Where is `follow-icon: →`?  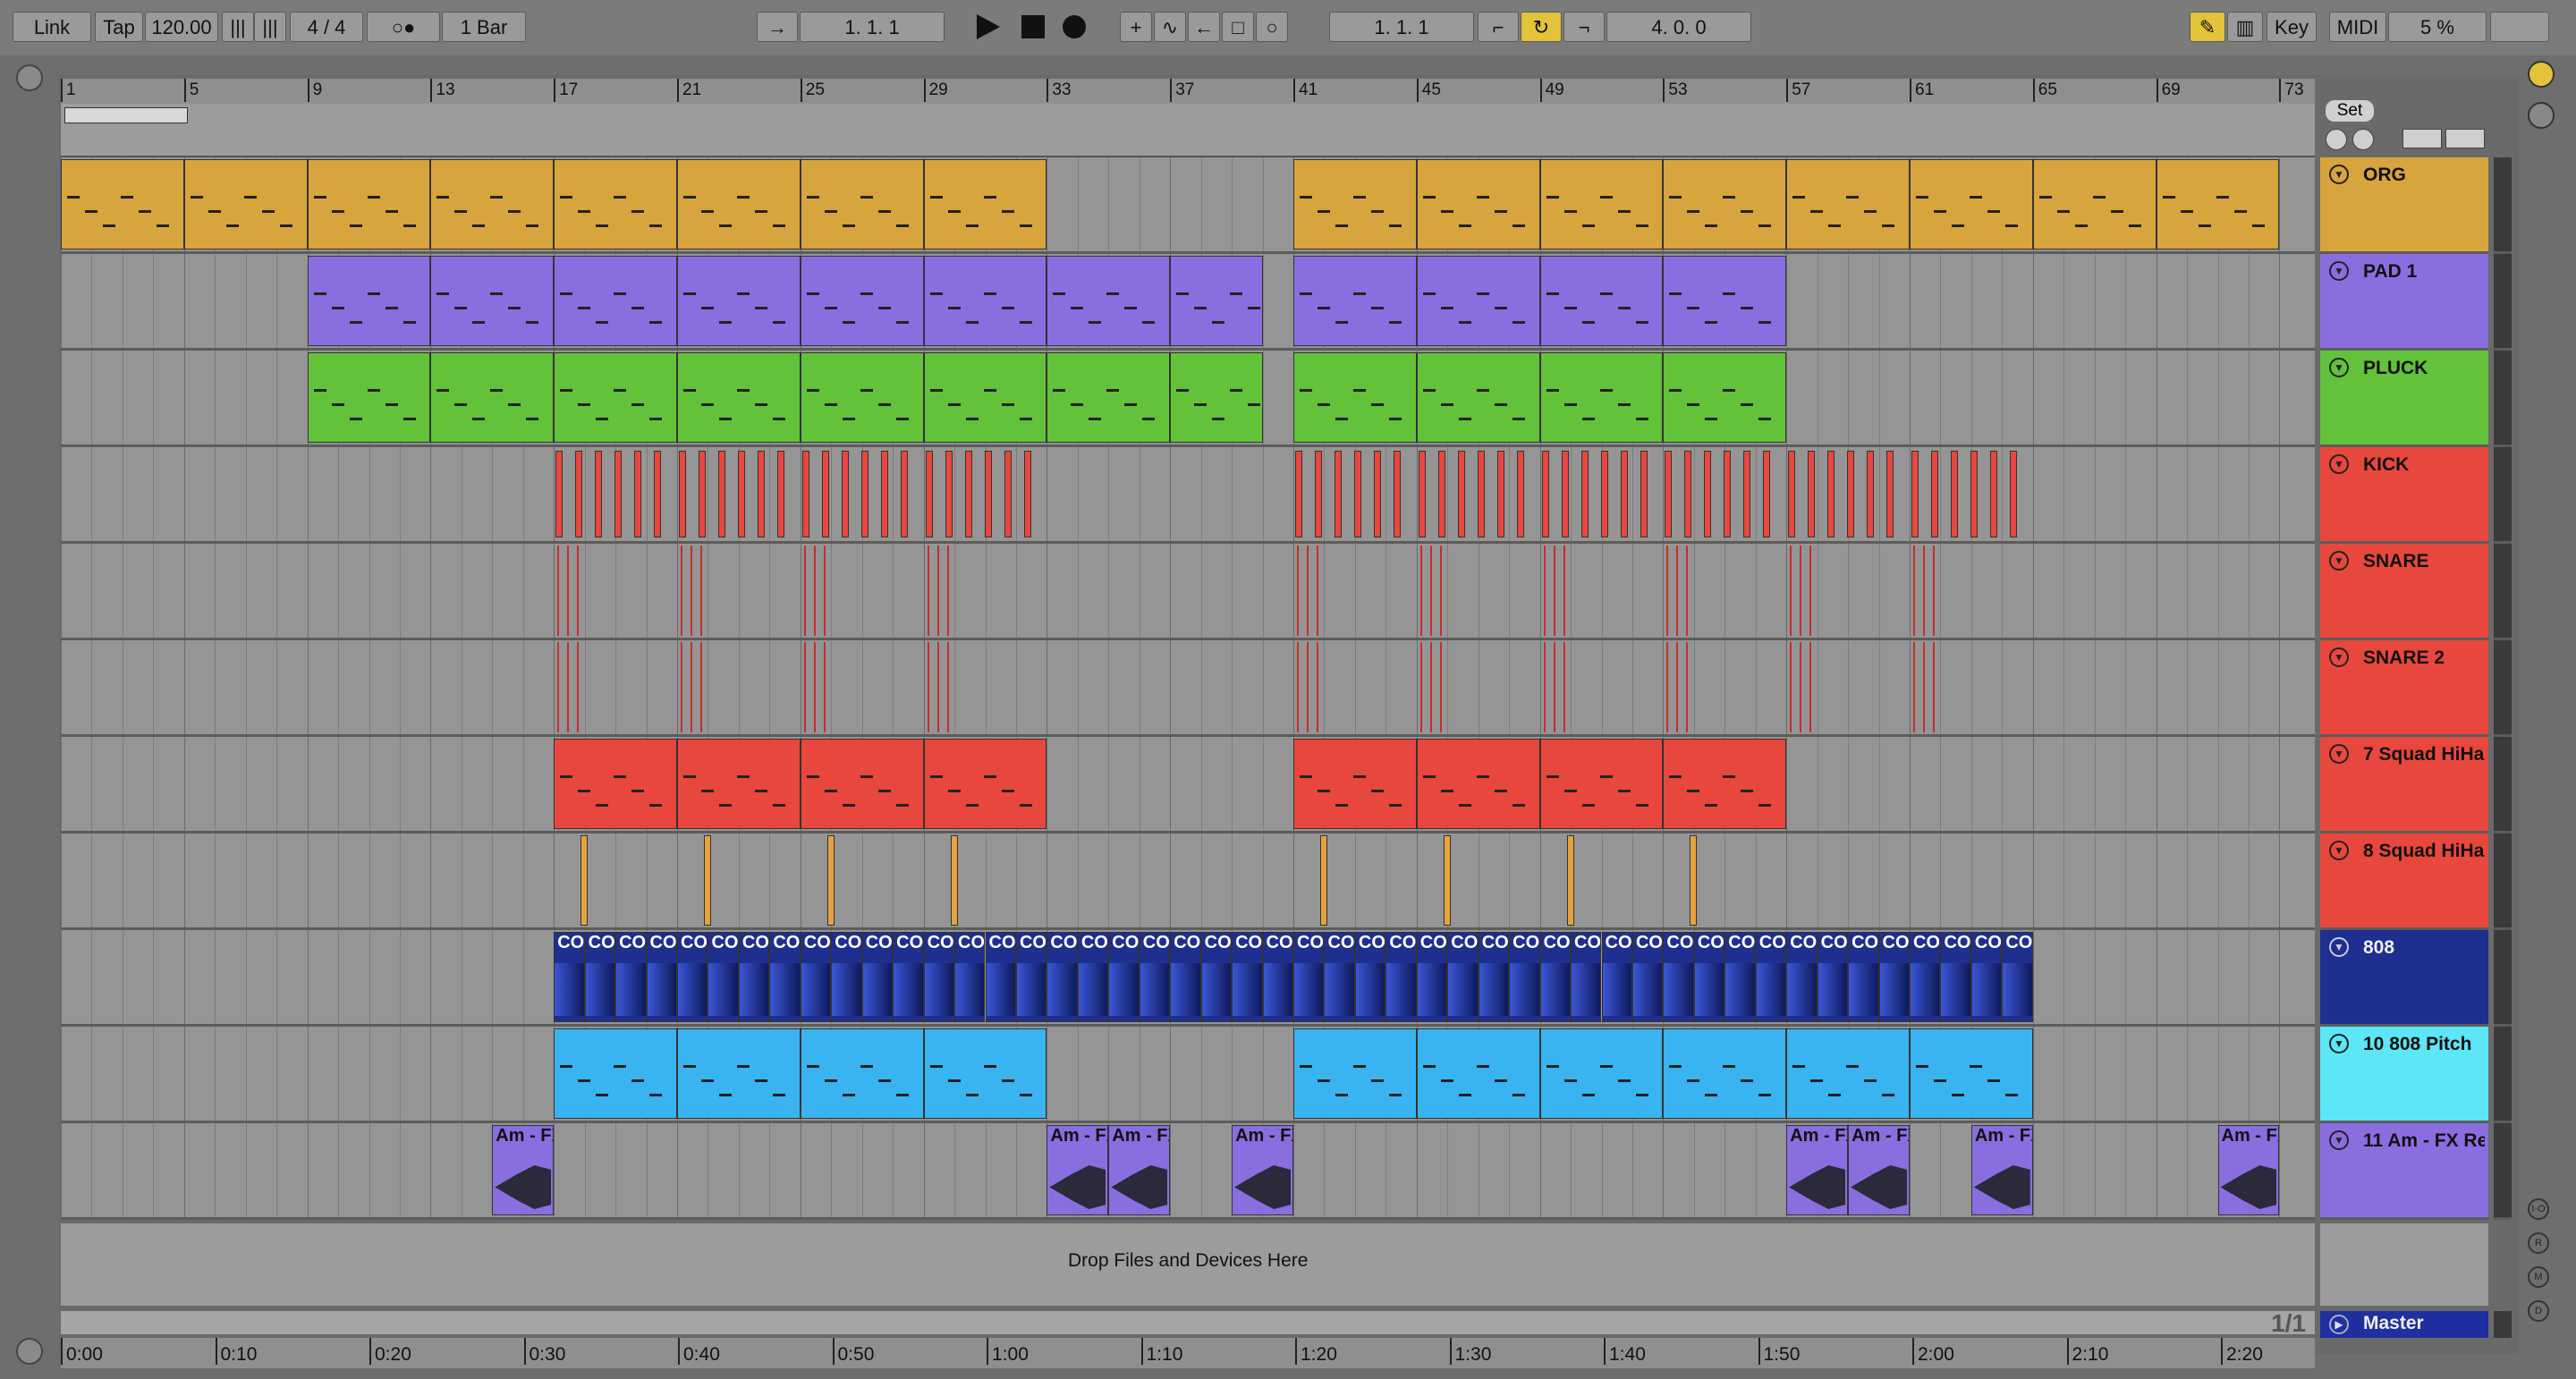
follow-icon: → is located at coordinates (777, 27).